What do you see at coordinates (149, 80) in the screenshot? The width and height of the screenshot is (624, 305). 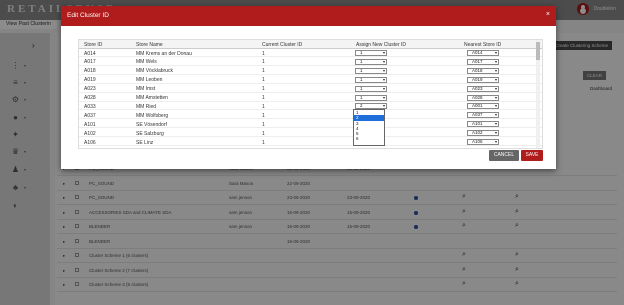 I see `store-name-cell: MM Leoben` at bounding box center [149, 80].